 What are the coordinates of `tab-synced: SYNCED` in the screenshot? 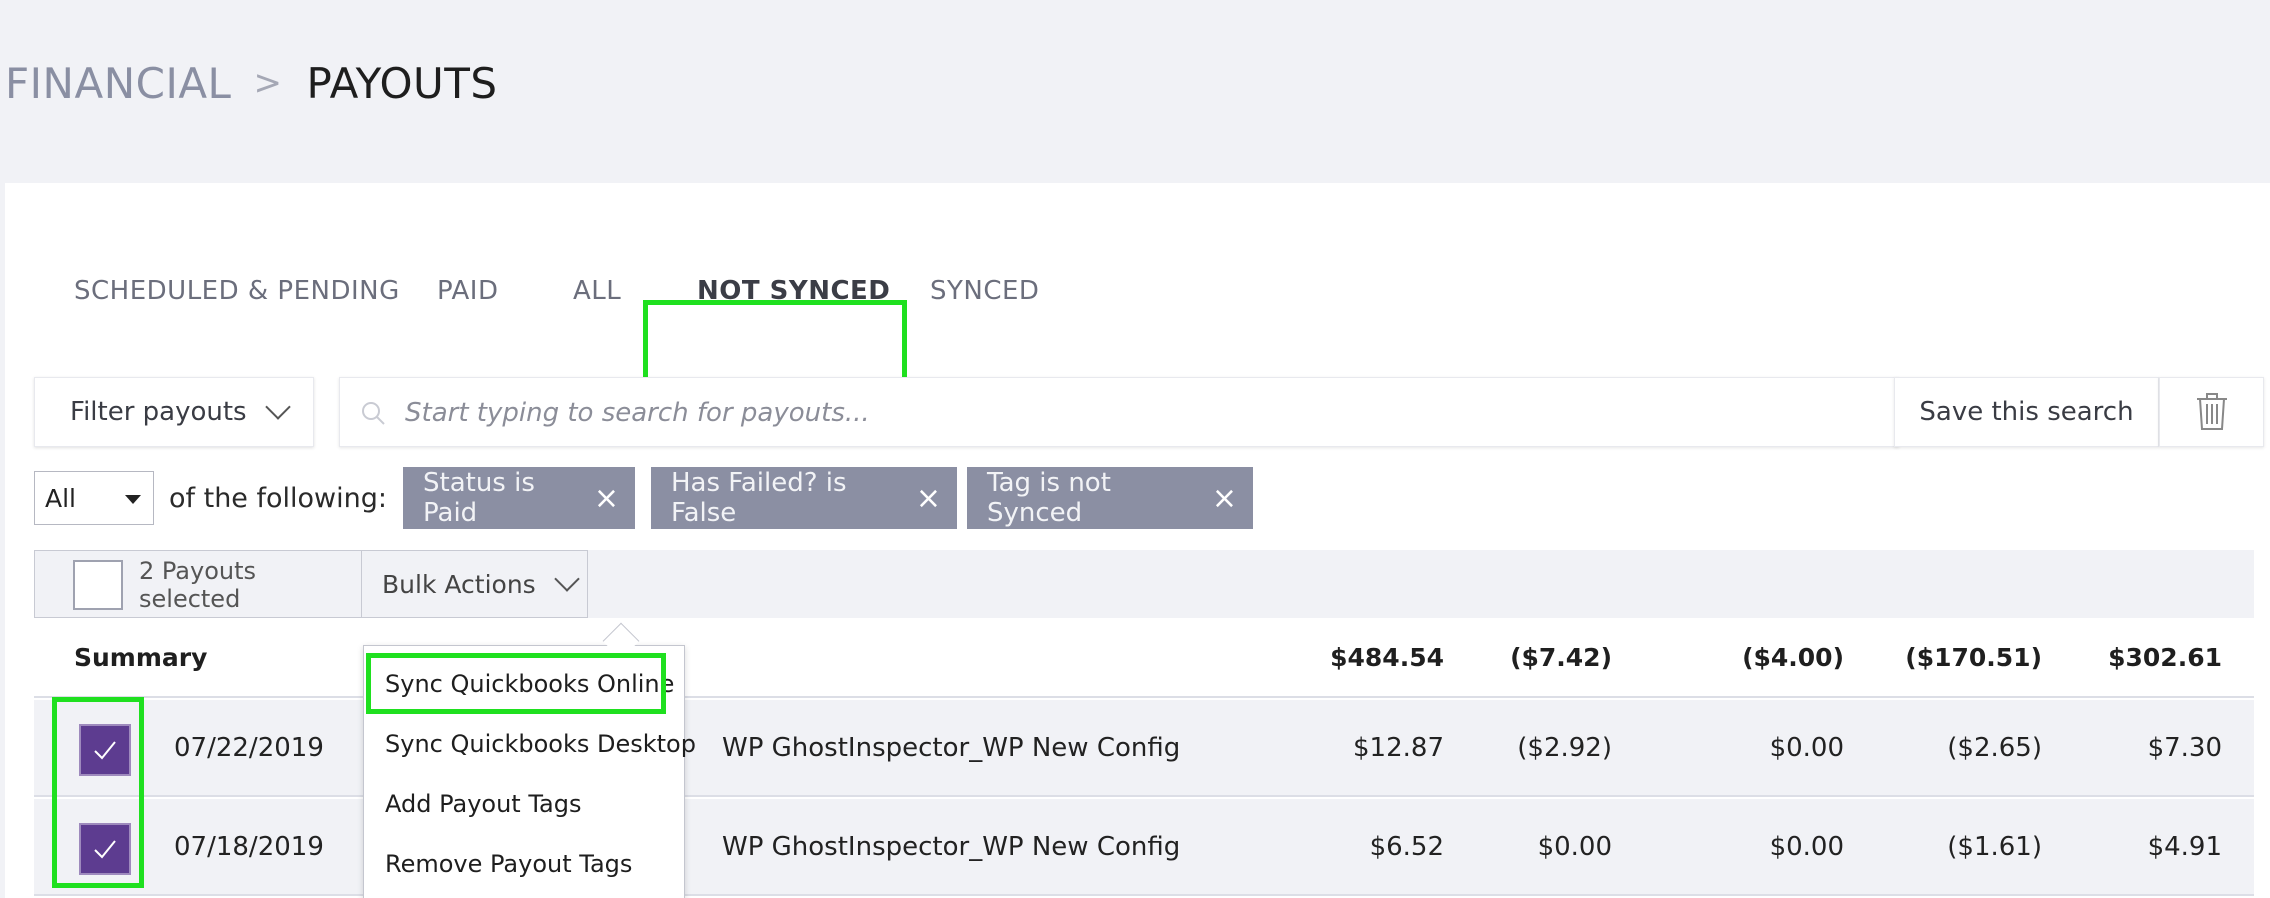 It's located at (984, 290).